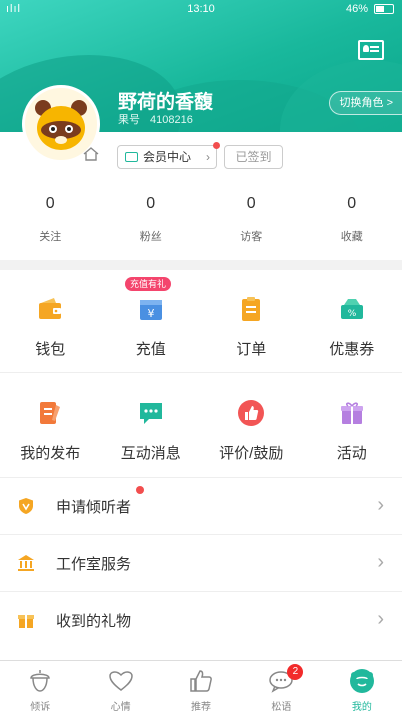 The width and height of the screenshot is (402, 715). Describe the element at coordinates (40, 681) in the screenshot. I see `acorn-icon` at that location.